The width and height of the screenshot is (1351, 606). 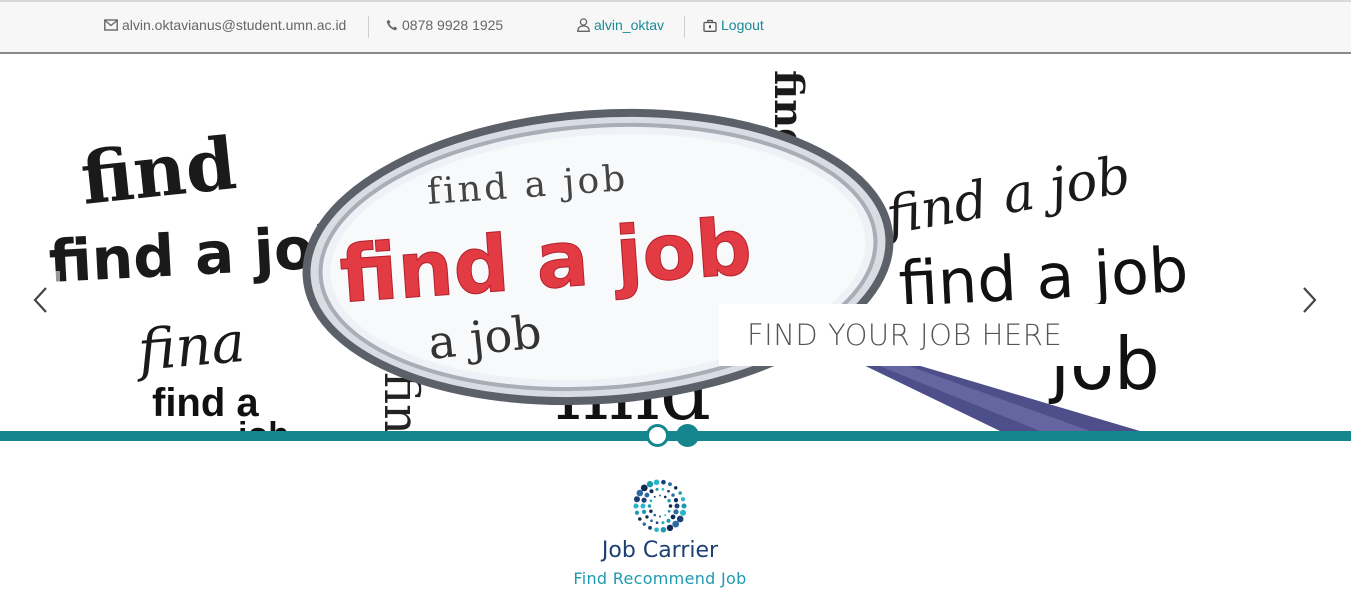 I want to click on logo-subtitle: Find Recommend Job, so click(x=660, y=578).